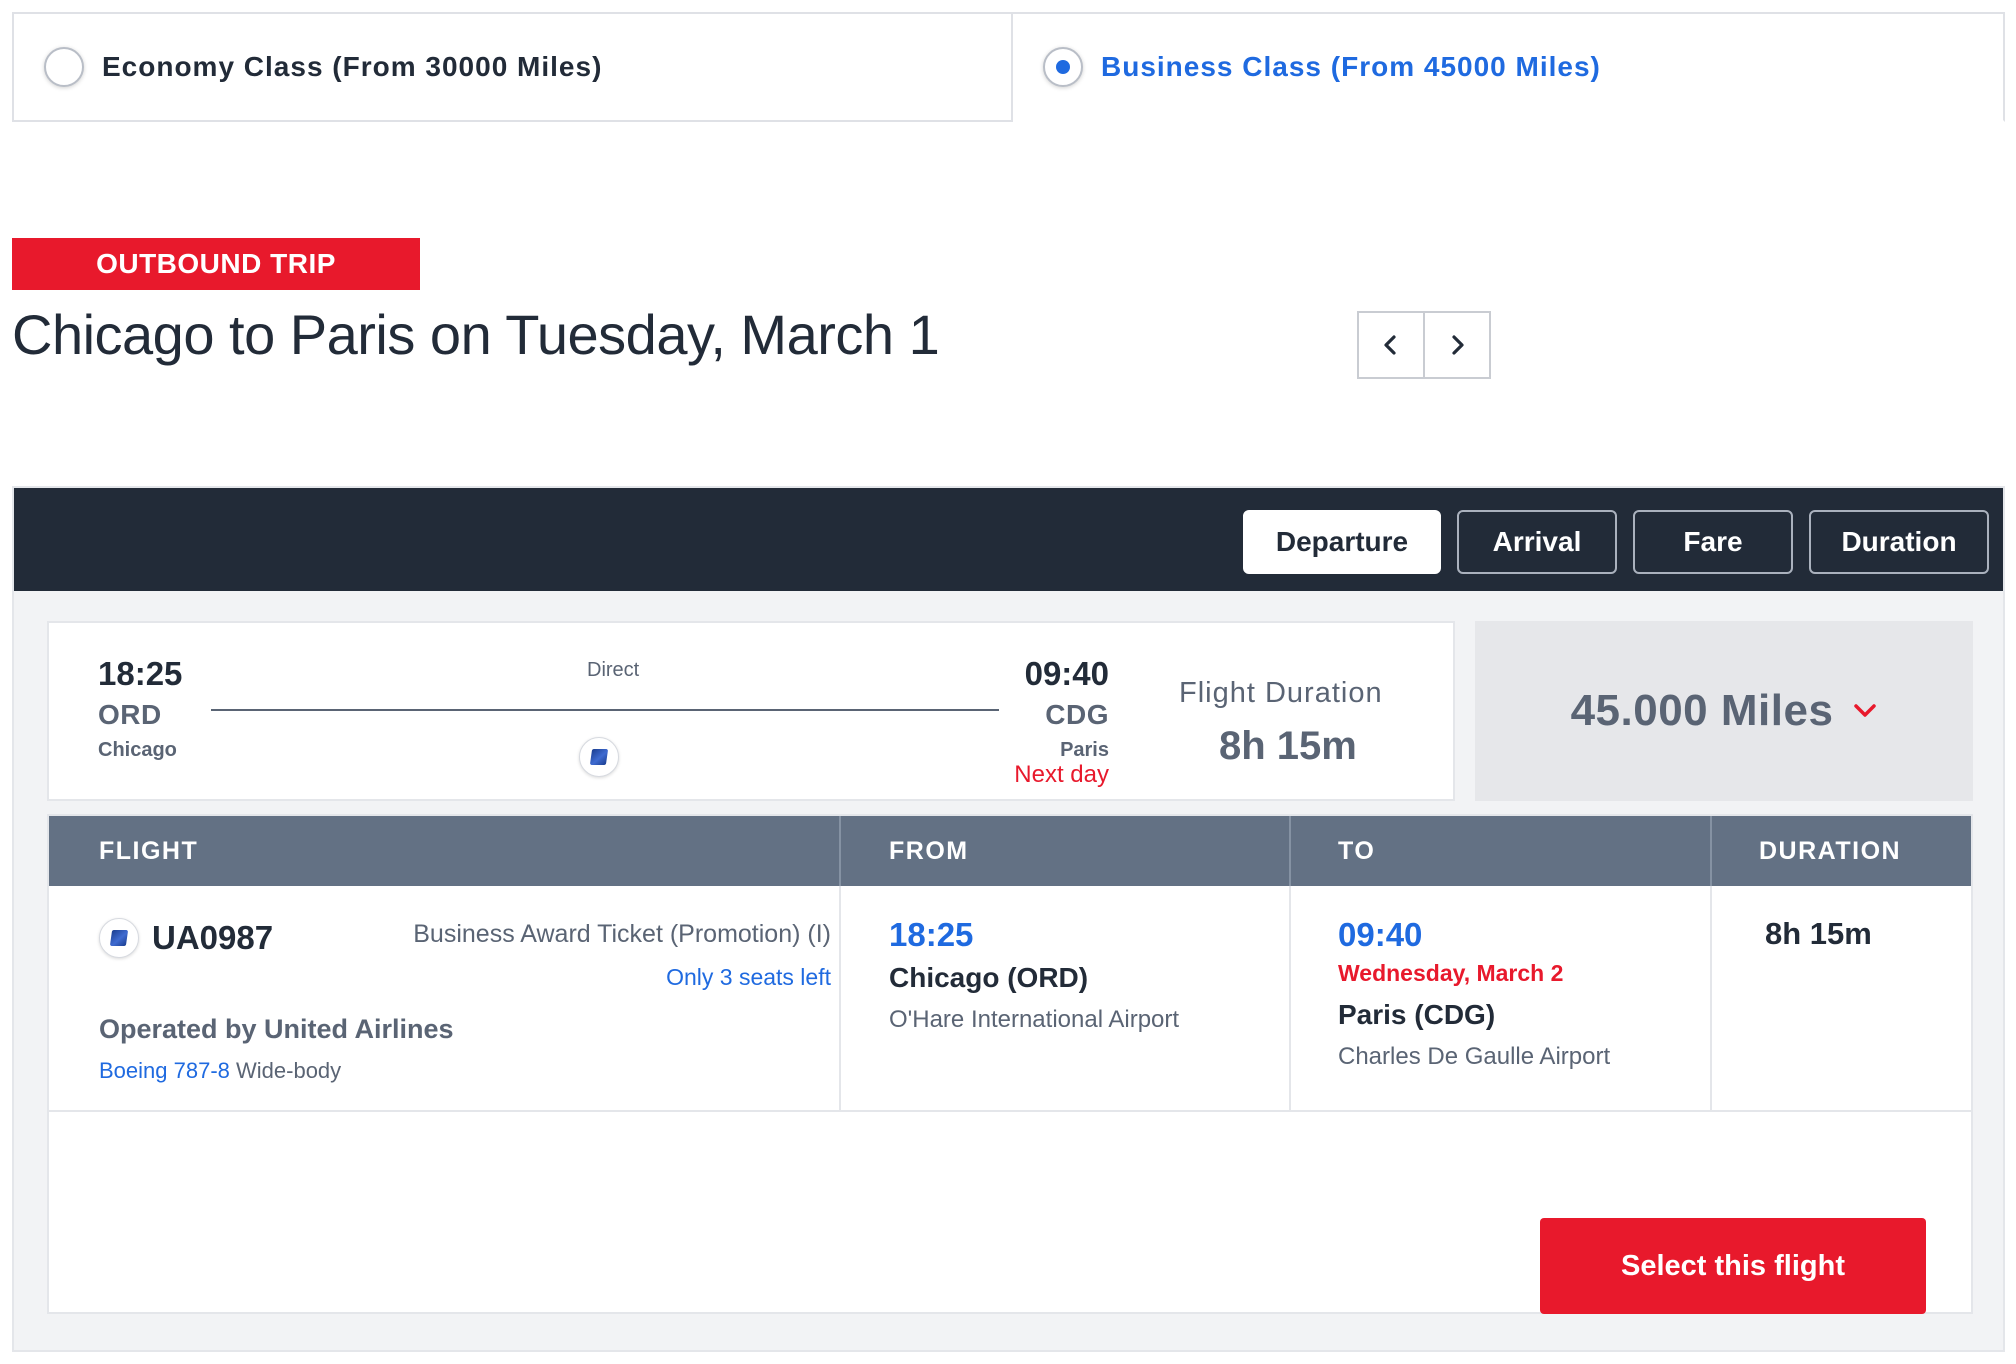  Describe the element at coordinates (130, 714) in the screenshot. I see `departure-airport-code: ORD` at that location.